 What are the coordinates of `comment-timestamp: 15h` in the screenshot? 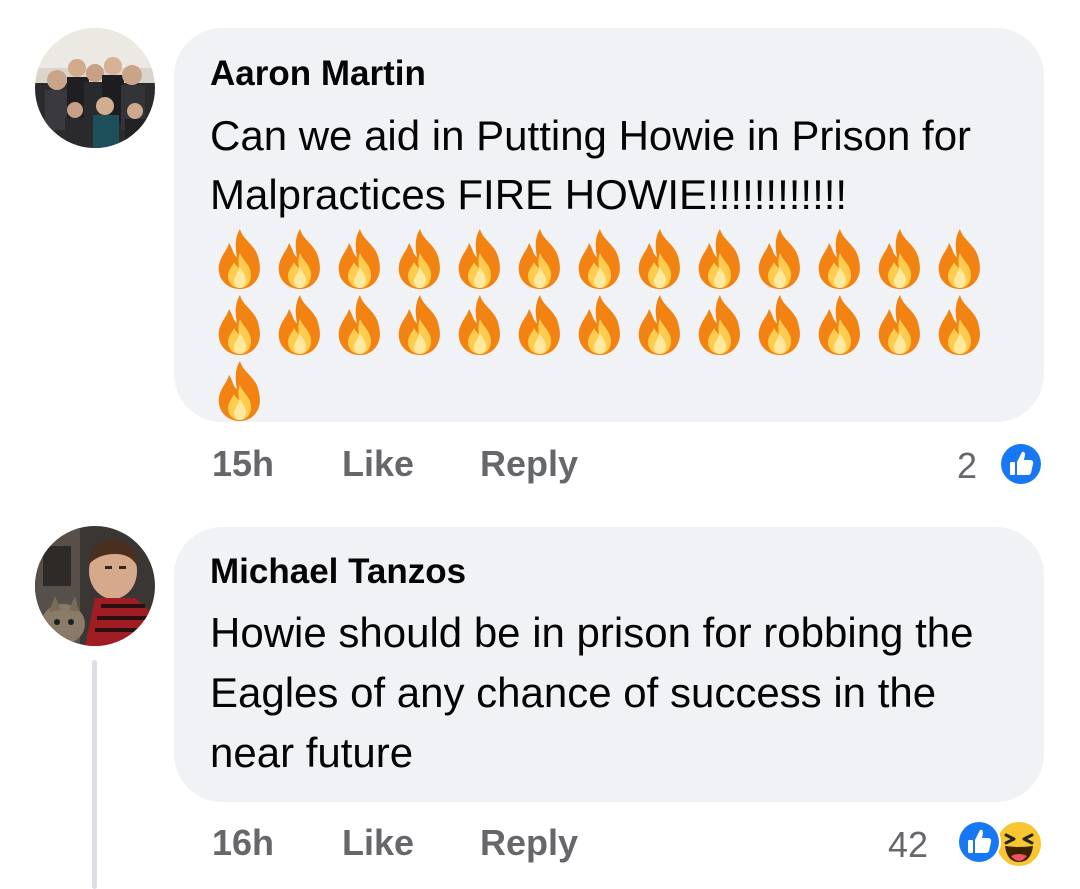 It's located at (243, 464).